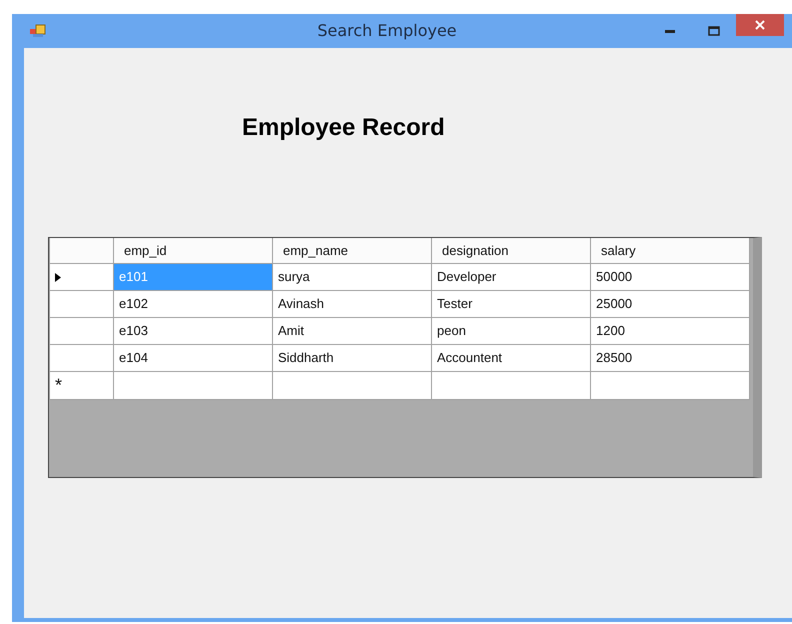  What do you see at coordinates (511, 357) in the screenshot?
I see `table-cell: Accountent` at bounding box center [511, 357].